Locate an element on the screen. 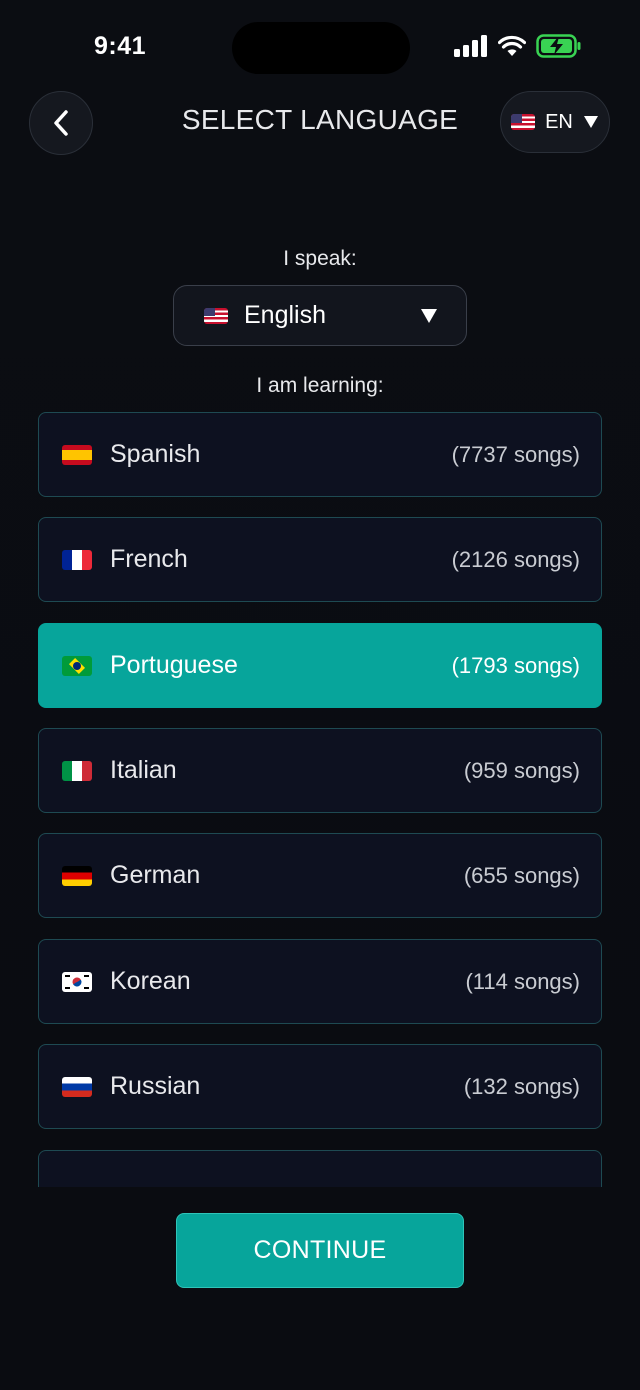 The image size is (640, 1390). korea-flag-icon is located at coordinates (77, 981).